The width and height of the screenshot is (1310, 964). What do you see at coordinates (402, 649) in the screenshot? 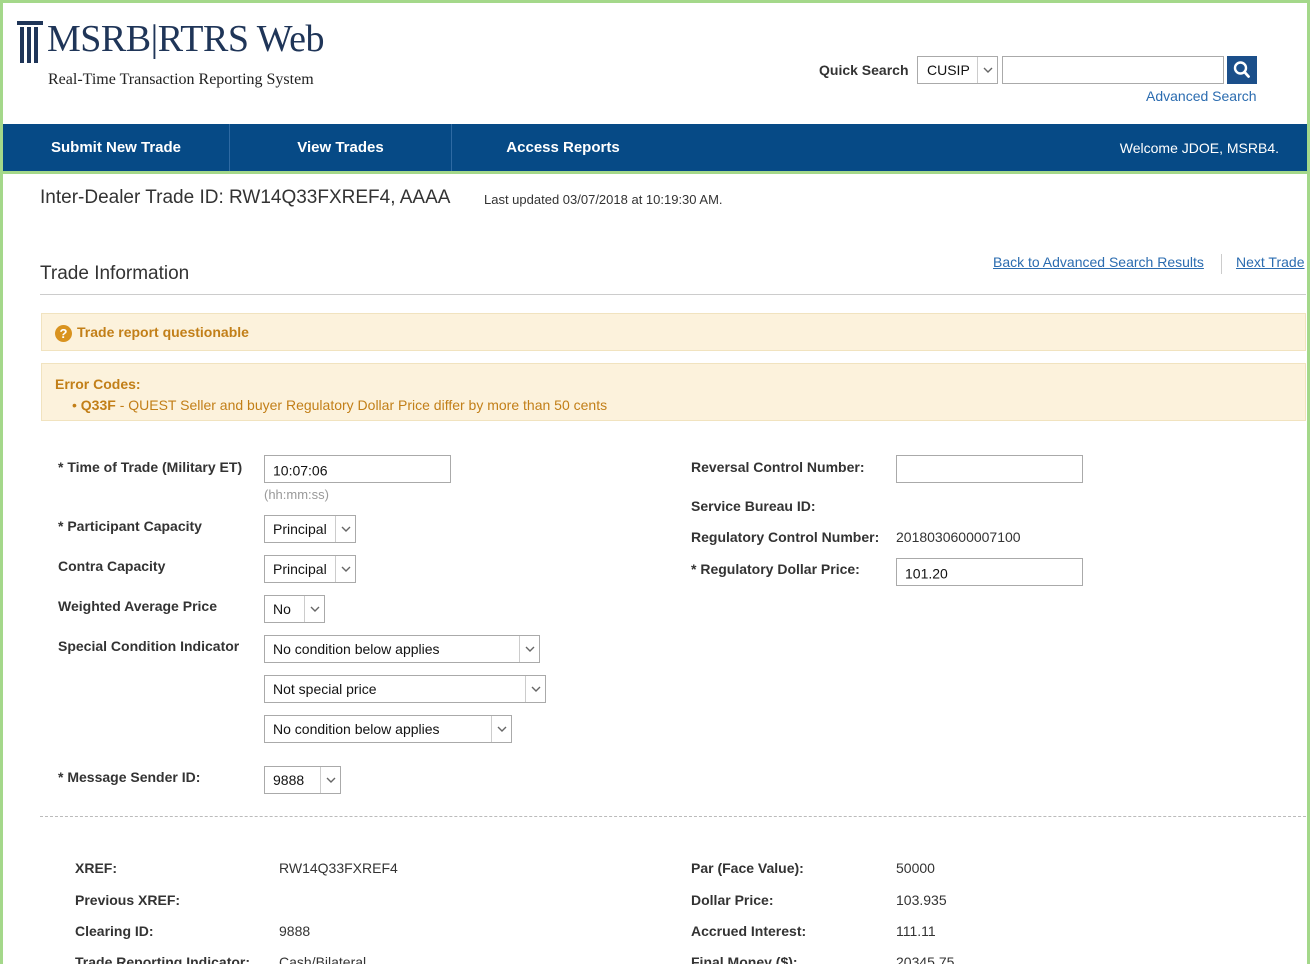
I see `special-condition-select-1: No condition below applies` at bounding box center [402, 649].